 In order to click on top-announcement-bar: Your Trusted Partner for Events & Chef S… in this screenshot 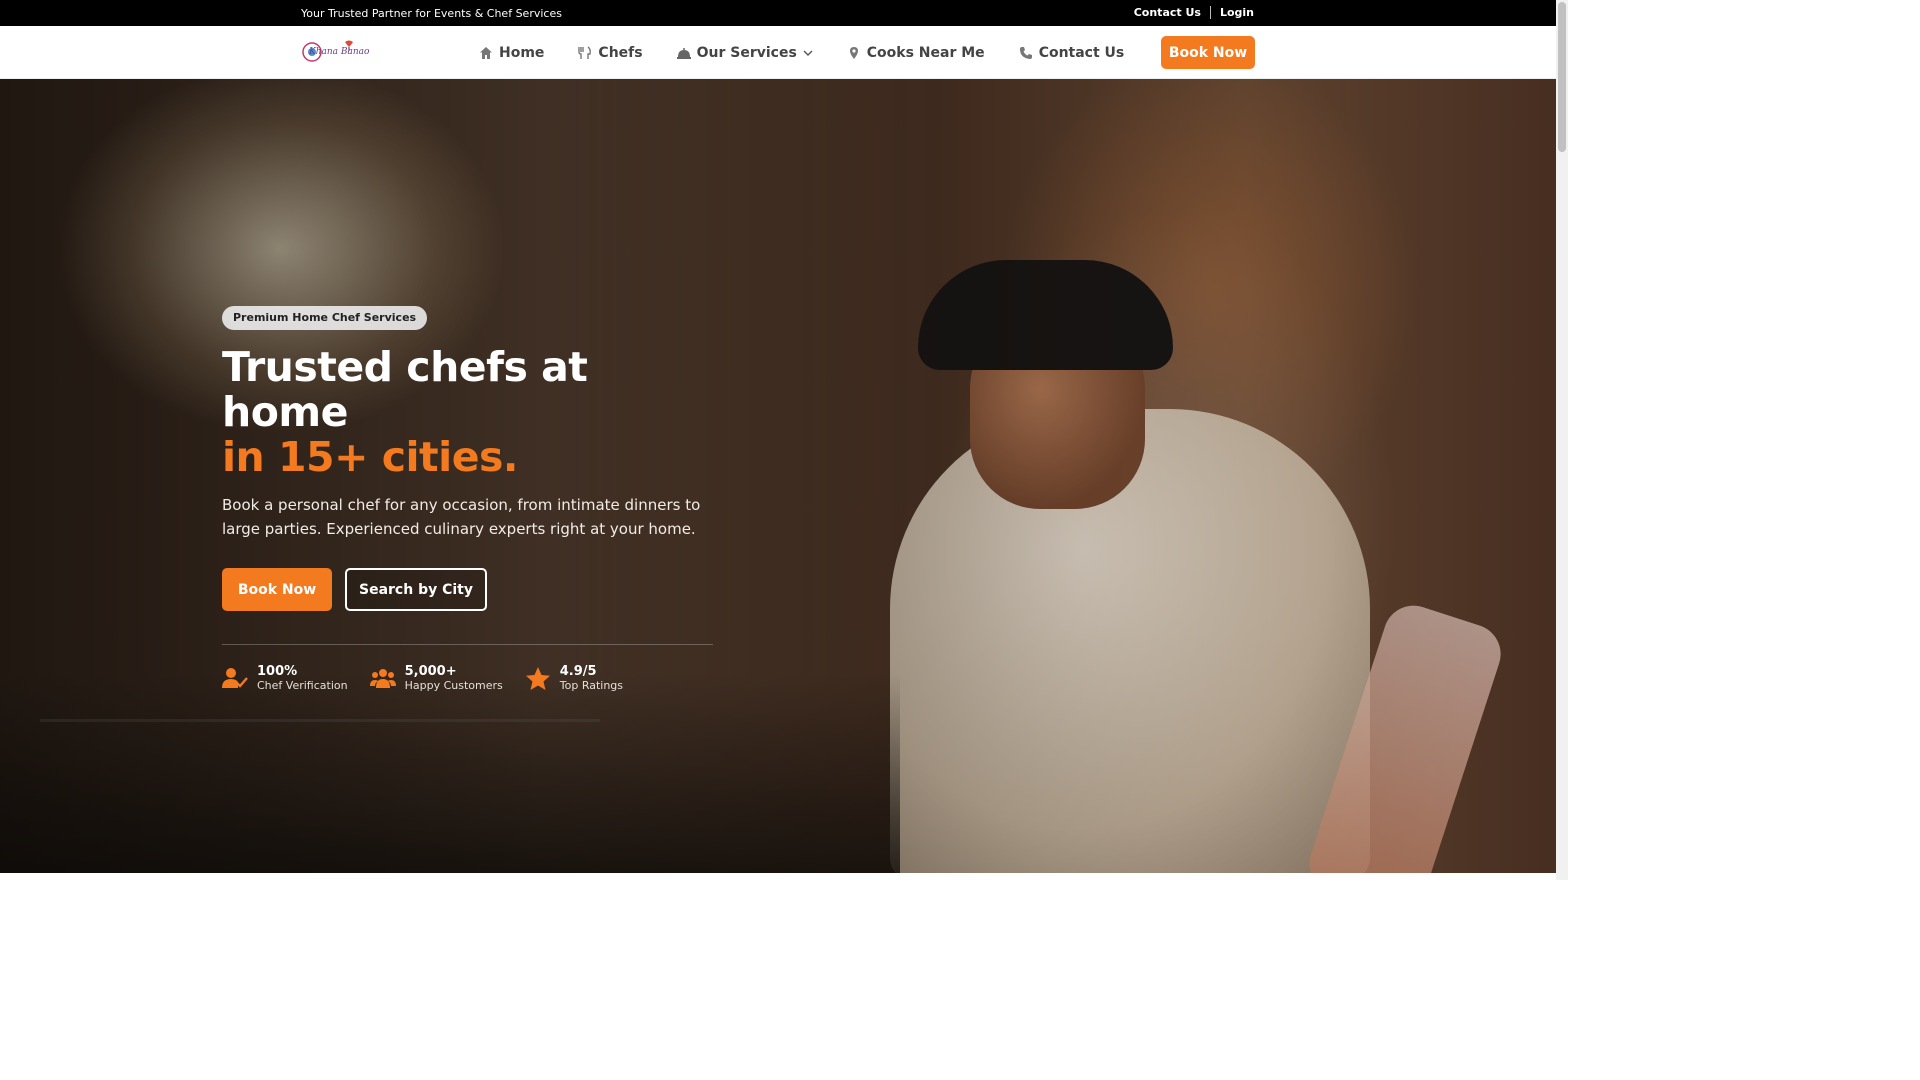, I will do `click(778, 13)`.